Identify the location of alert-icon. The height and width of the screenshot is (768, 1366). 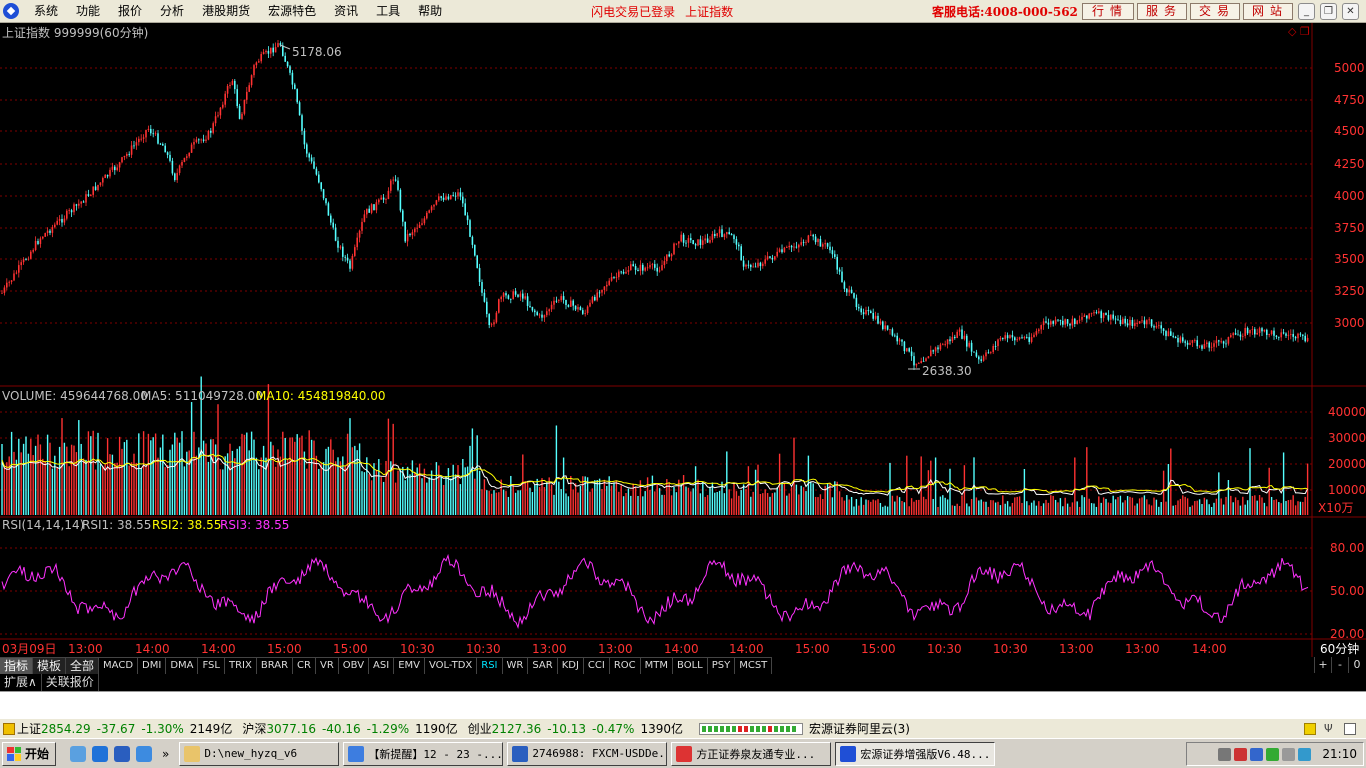
(1310, 729).